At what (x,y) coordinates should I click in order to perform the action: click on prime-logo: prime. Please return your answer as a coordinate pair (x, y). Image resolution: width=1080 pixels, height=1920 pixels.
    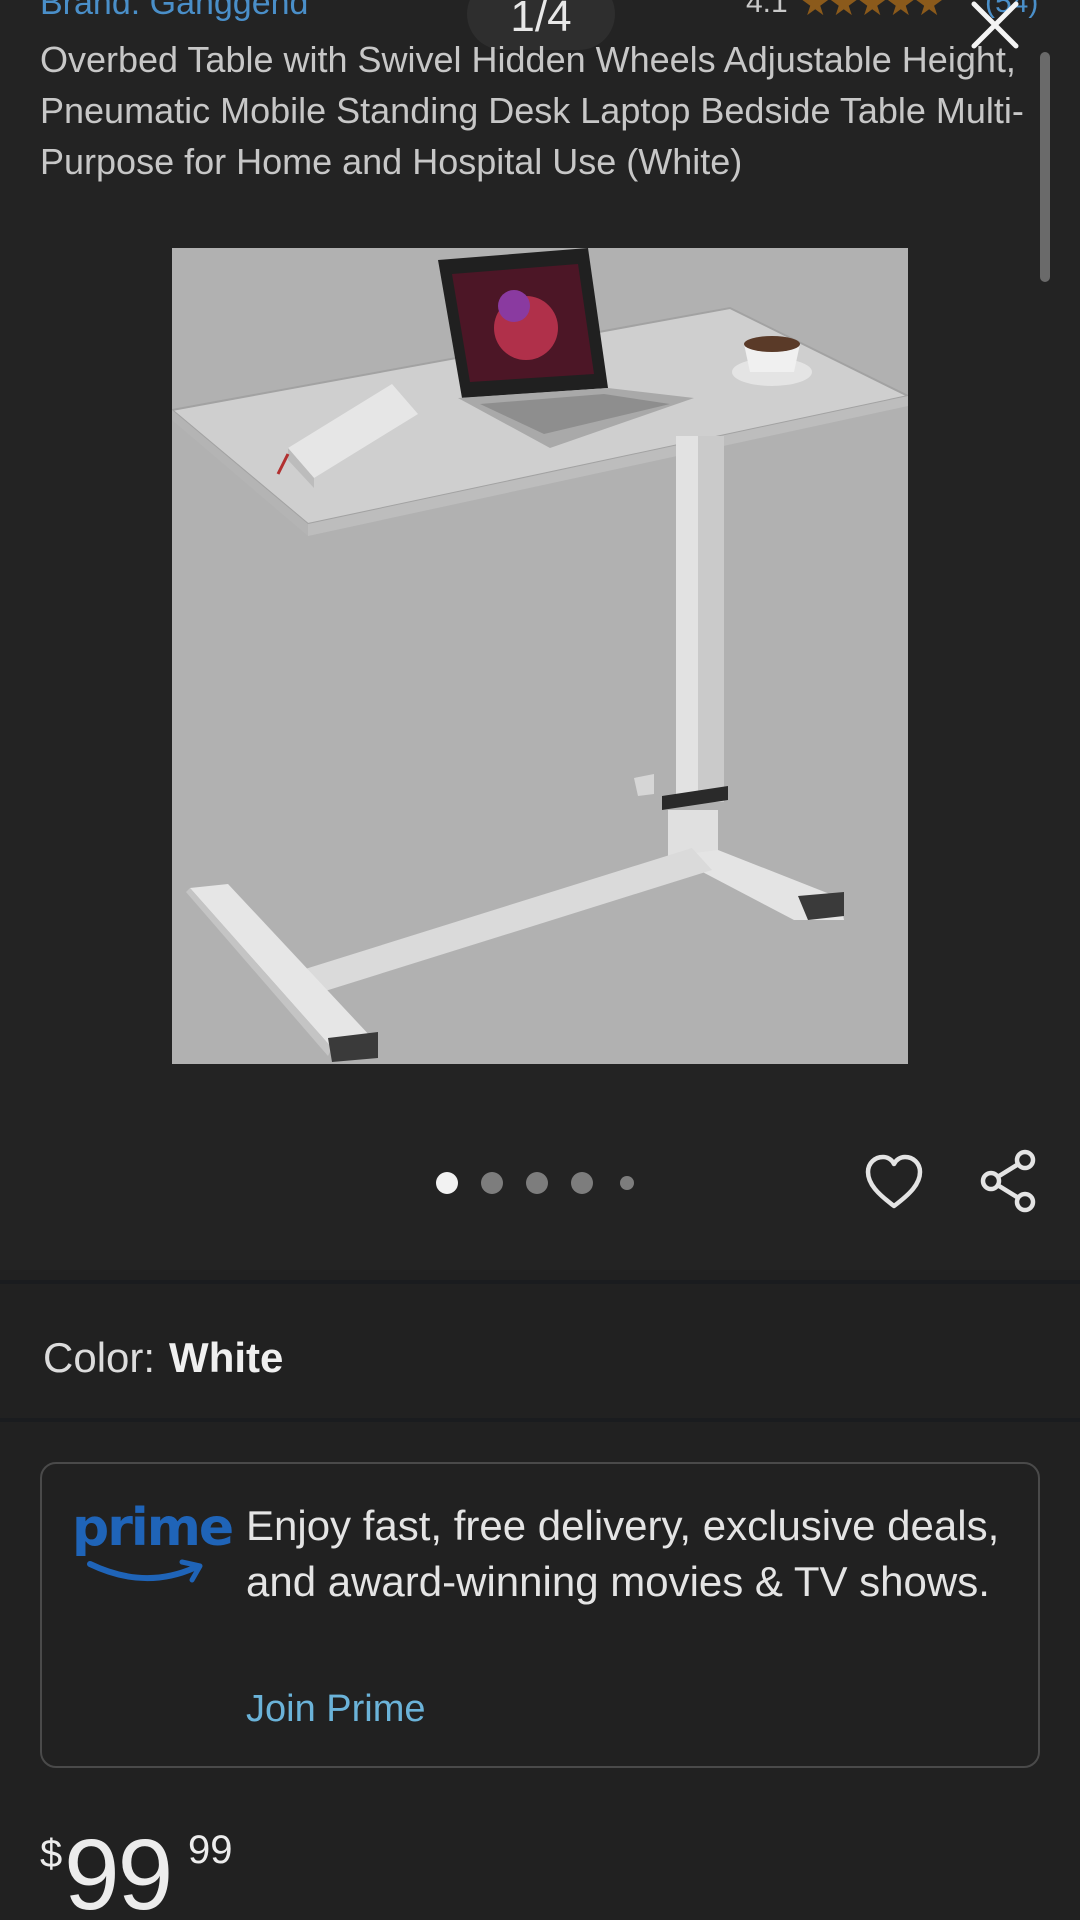
    Looking at the image, I should click on (153, 1542).